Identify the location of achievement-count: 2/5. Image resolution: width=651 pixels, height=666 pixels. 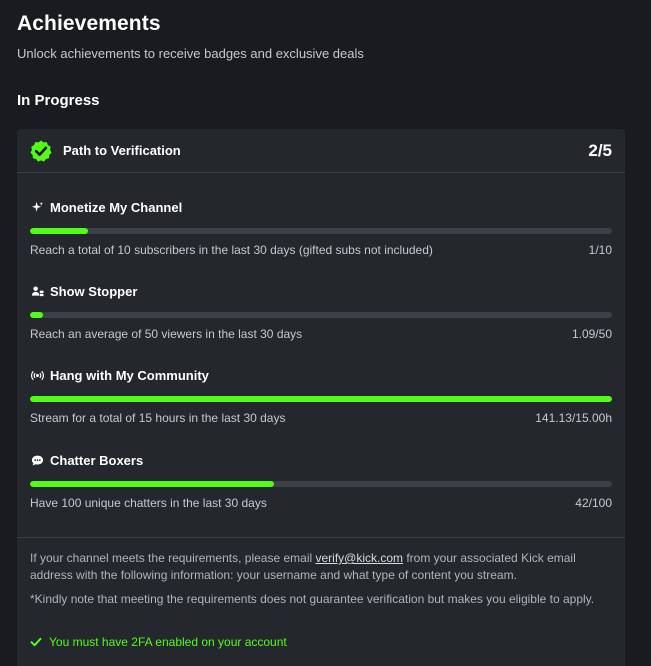
(600, 150).